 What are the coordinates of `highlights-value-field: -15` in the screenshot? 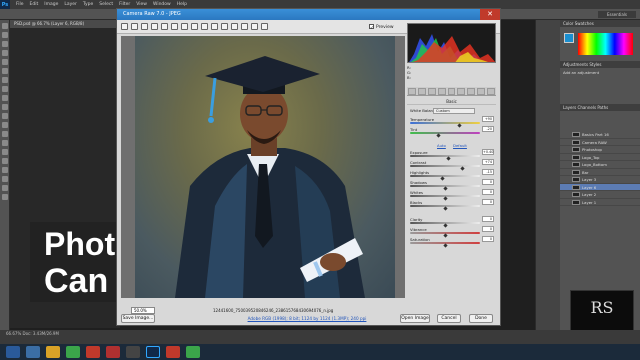 It's located at (488, 172).